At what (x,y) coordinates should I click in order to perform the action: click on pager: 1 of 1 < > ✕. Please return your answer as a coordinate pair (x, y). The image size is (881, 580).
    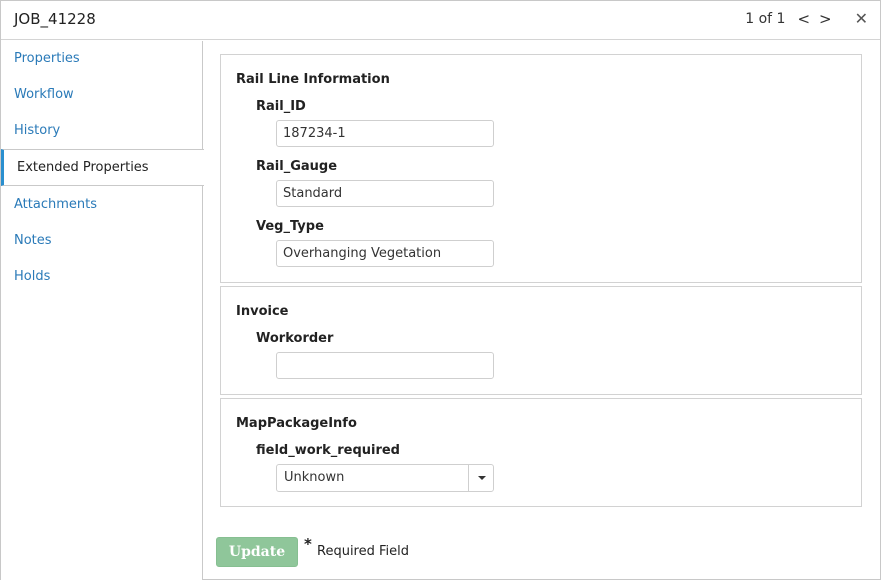
    Looking at the image, I should click on (806, 19).